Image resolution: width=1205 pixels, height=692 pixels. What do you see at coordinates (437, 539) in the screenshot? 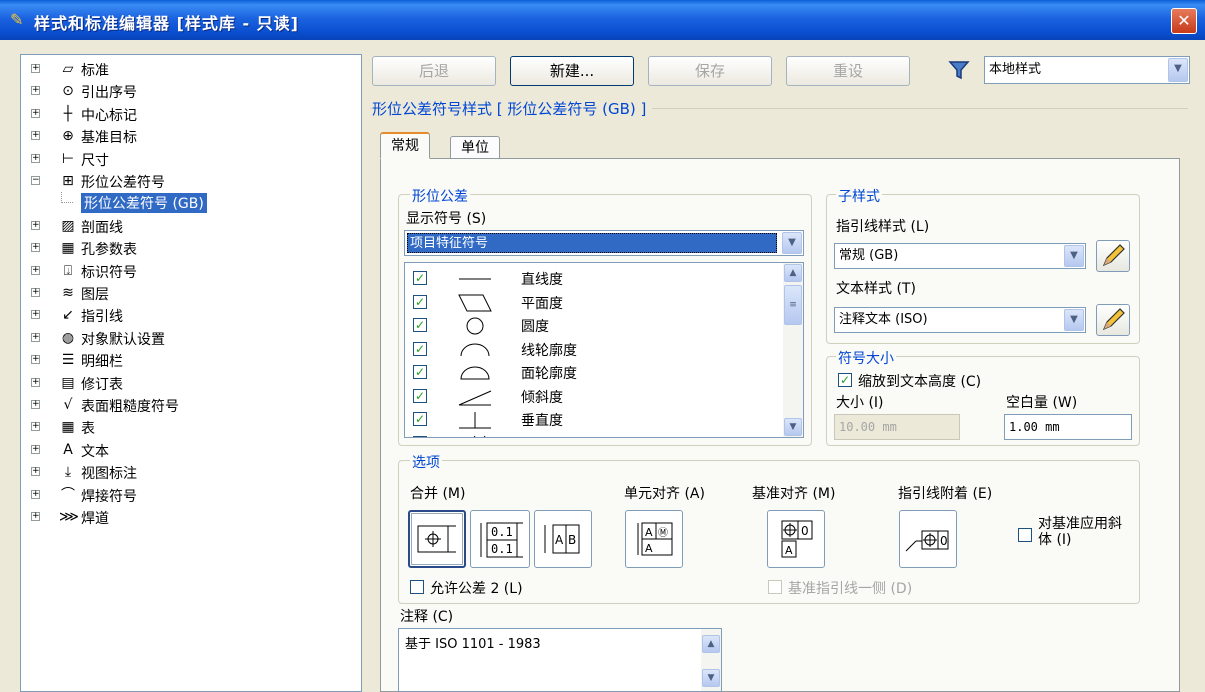
I see `merge-symbol-button` at bounding box center [437, 539].